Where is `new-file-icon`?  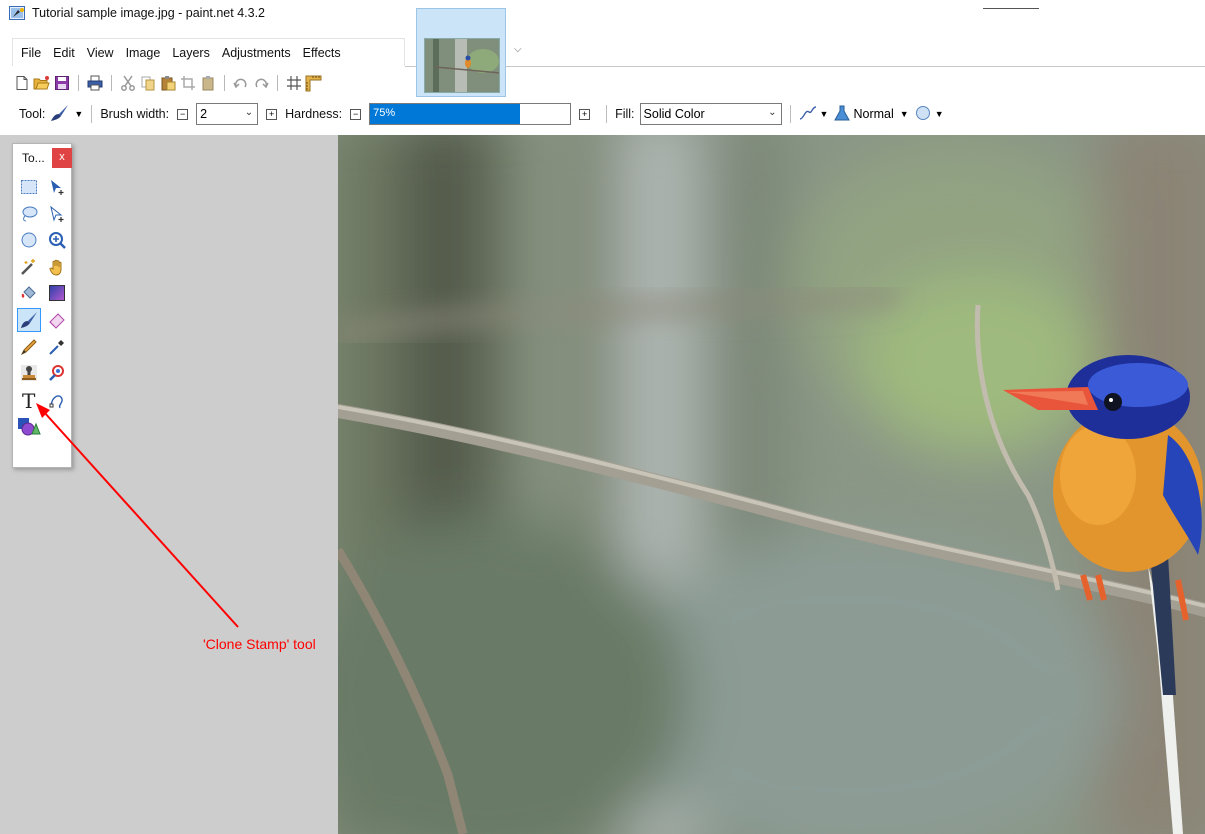 new-file-icon is located at coordinates (21, 83).